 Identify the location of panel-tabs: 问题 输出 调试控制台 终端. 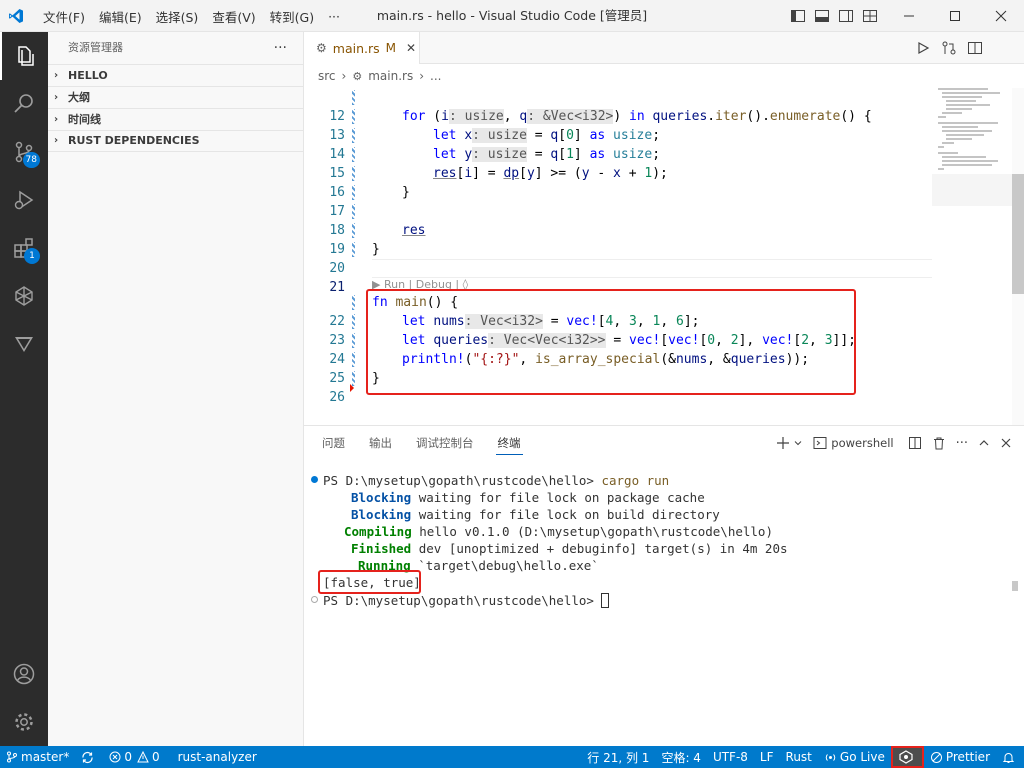
(424, 443).